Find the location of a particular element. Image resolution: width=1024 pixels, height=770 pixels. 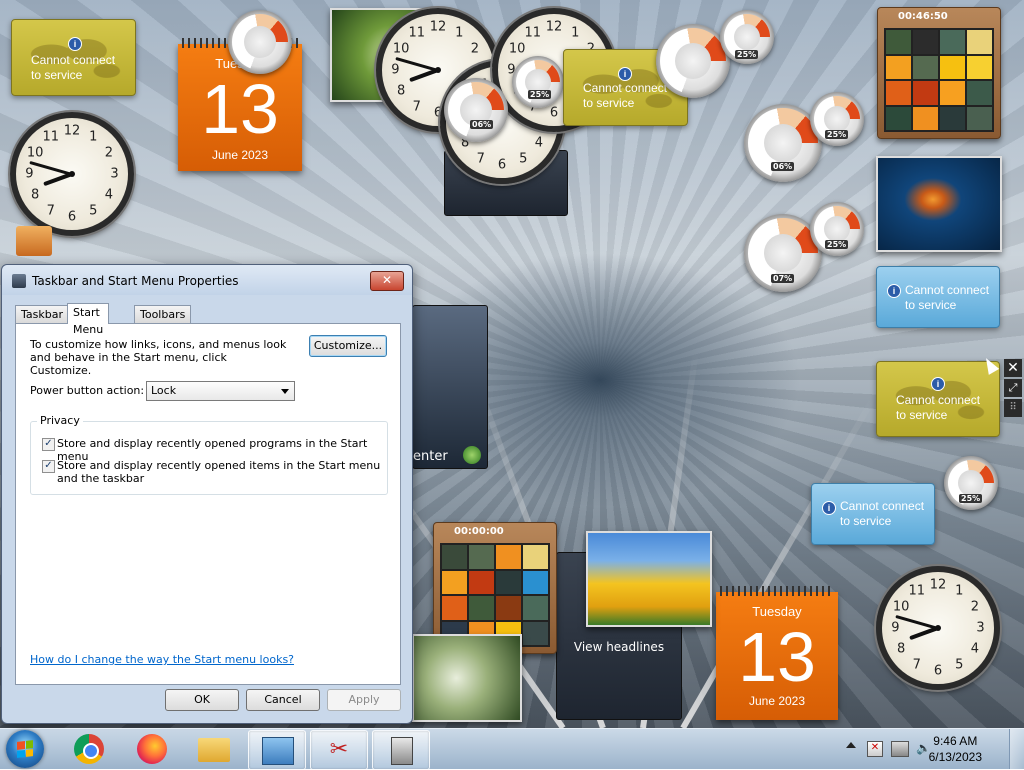

taskbar: ✂ ✕ 🔈 9:46 AM 6/13/2023 is located at coordinates (512, 749).